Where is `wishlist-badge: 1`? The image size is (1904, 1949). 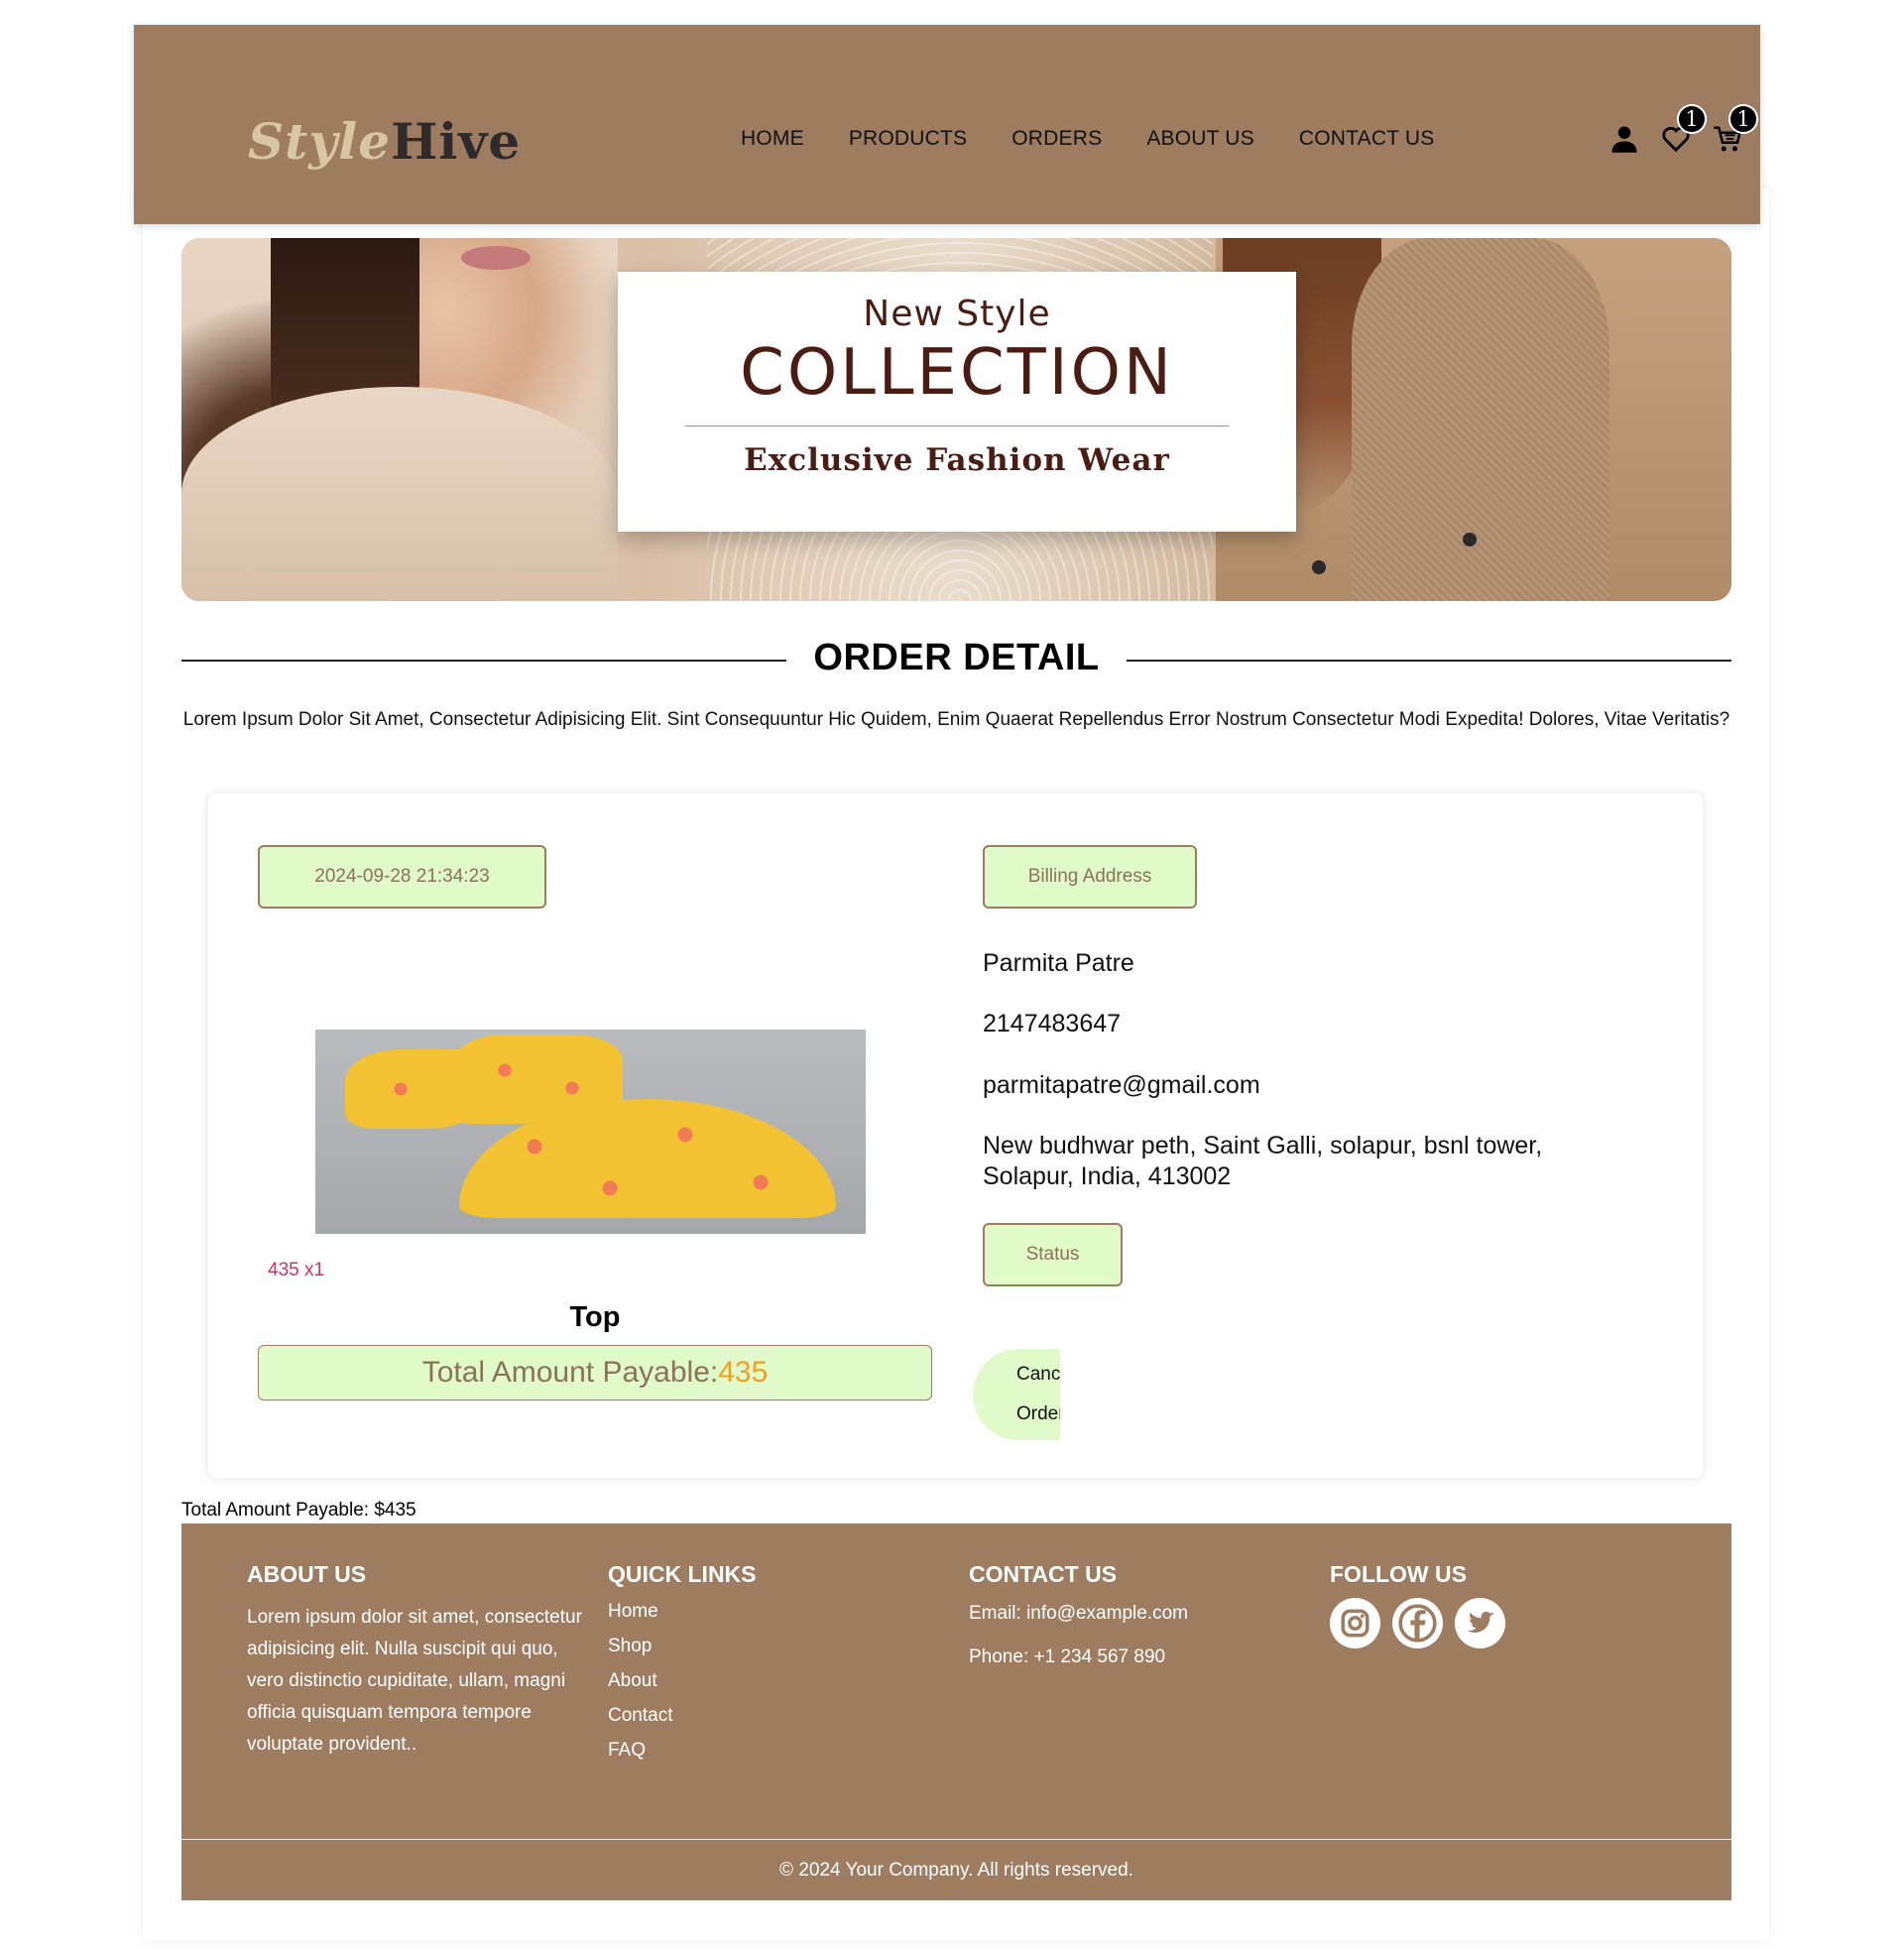
wishlist-badge: 1 is located at coordinates (1692, 119).